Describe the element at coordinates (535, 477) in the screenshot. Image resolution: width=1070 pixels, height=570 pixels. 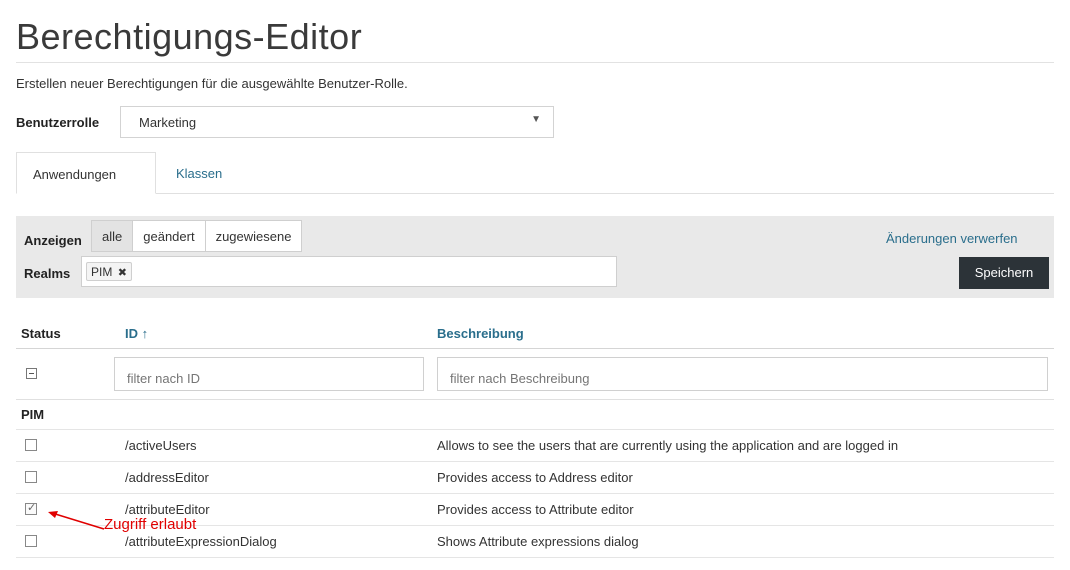
I see `permission-description: Provides access to Address editor` at that location.